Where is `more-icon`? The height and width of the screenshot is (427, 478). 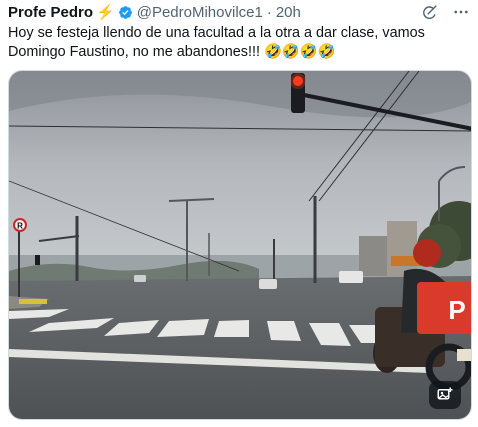 more-icon is located at coordinates (461, 12).